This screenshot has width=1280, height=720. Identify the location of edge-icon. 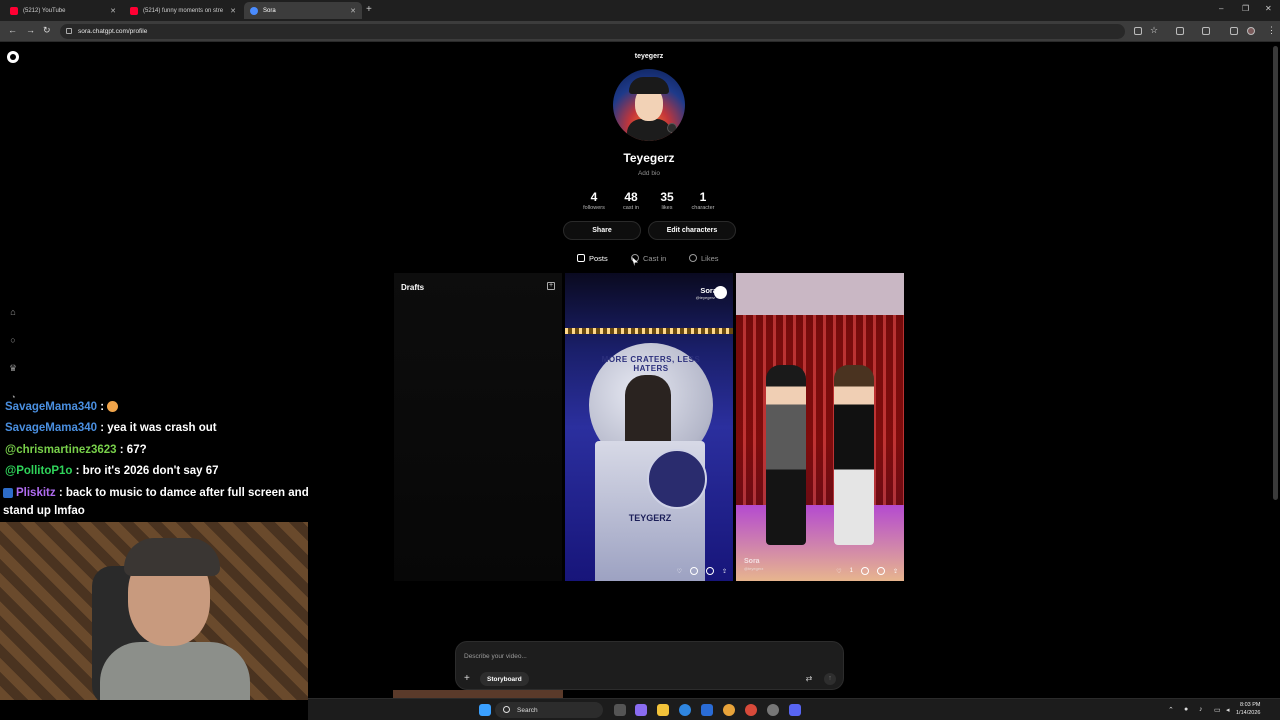
(685, 710).